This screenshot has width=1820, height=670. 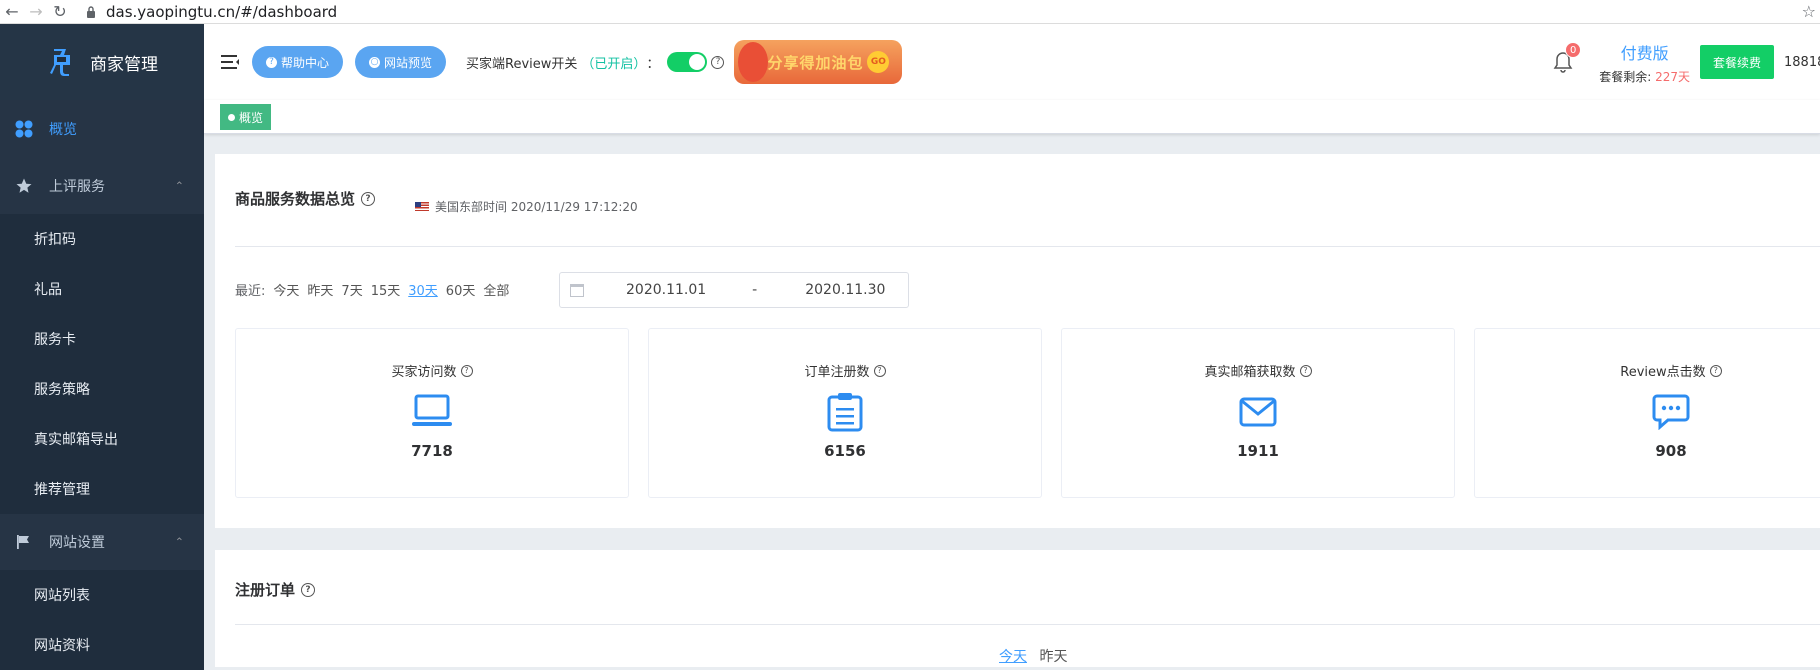 What do you see at coordinates (1663, 372) in the screenshot?
I see `stat-label: Review点击数` at bounding box center [1663, 372].